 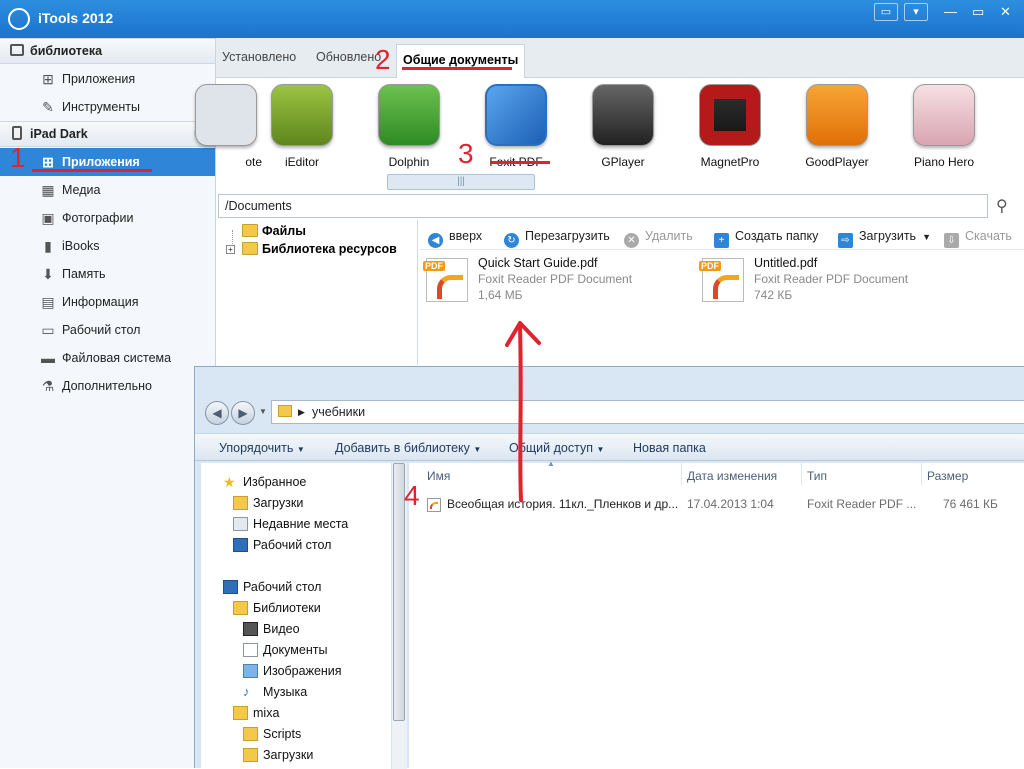 What do you see at coordinates (732, 476) in the screenshot?
I see `column-header-date: Дата изменения` at bounding box center [732, 476].